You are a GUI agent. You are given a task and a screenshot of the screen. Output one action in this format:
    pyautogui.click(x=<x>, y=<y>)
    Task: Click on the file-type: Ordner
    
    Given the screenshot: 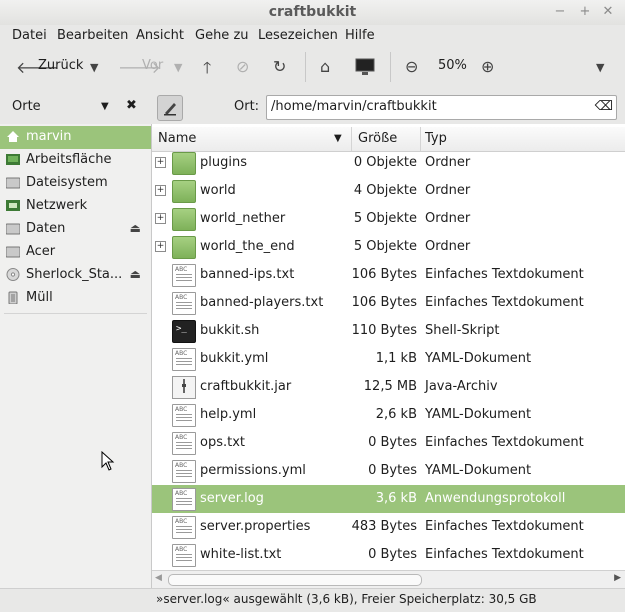 What is the action you would take?
    pyautogui.click(x=448, y=218)
    